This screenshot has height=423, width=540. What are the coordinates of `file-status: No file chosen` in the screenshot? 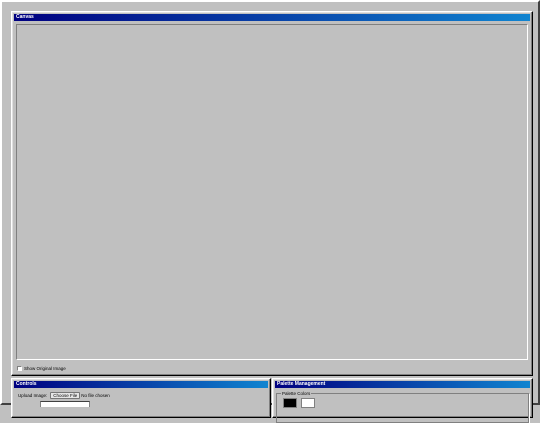 It's located at (95, 395).